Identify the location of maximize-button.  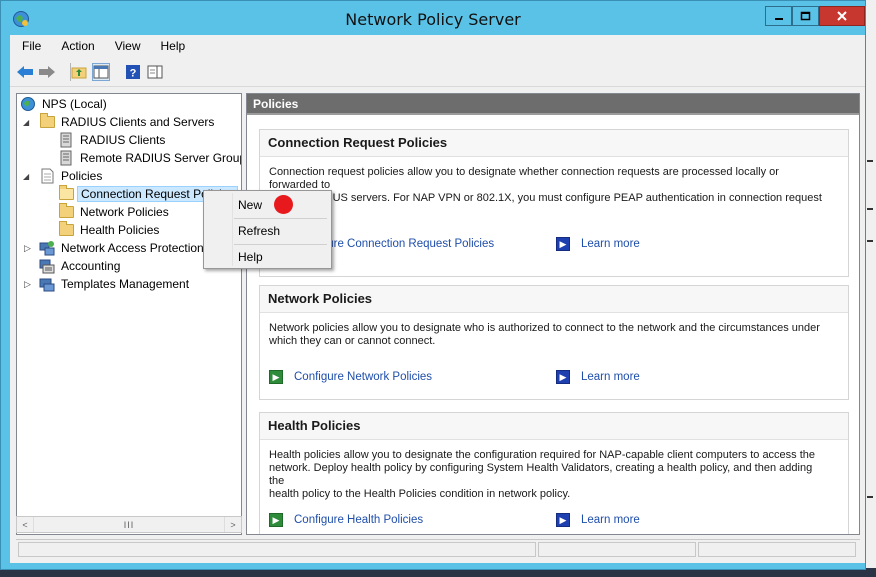
(805, 16).